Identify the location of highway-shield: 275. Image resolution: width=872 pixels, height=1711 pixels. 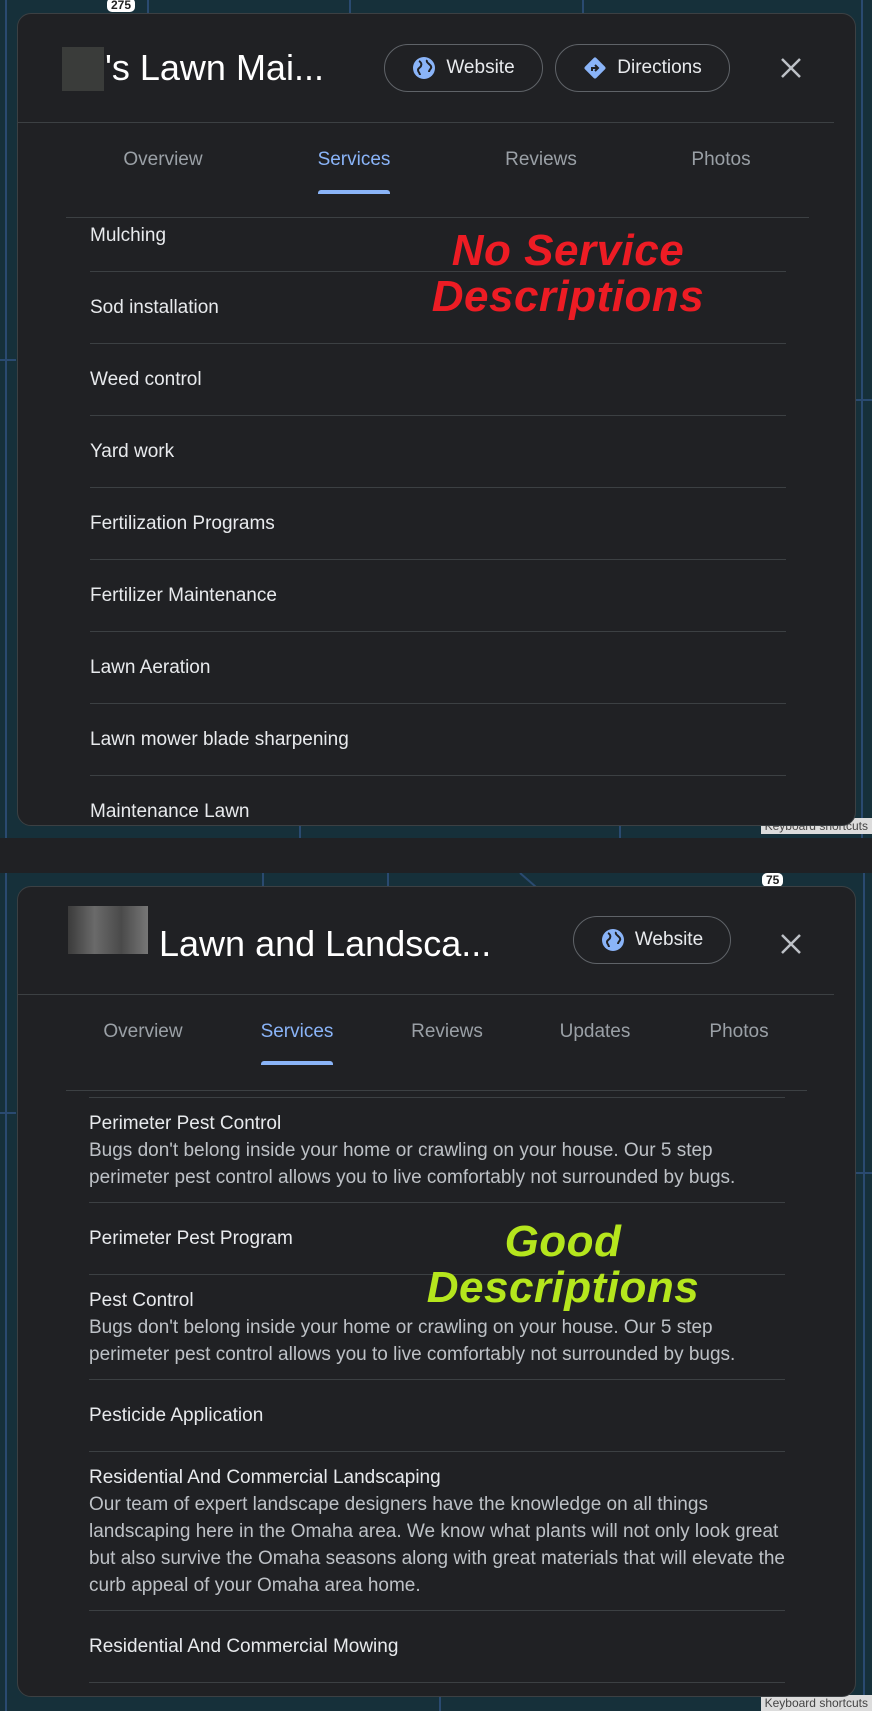
(121, 6).